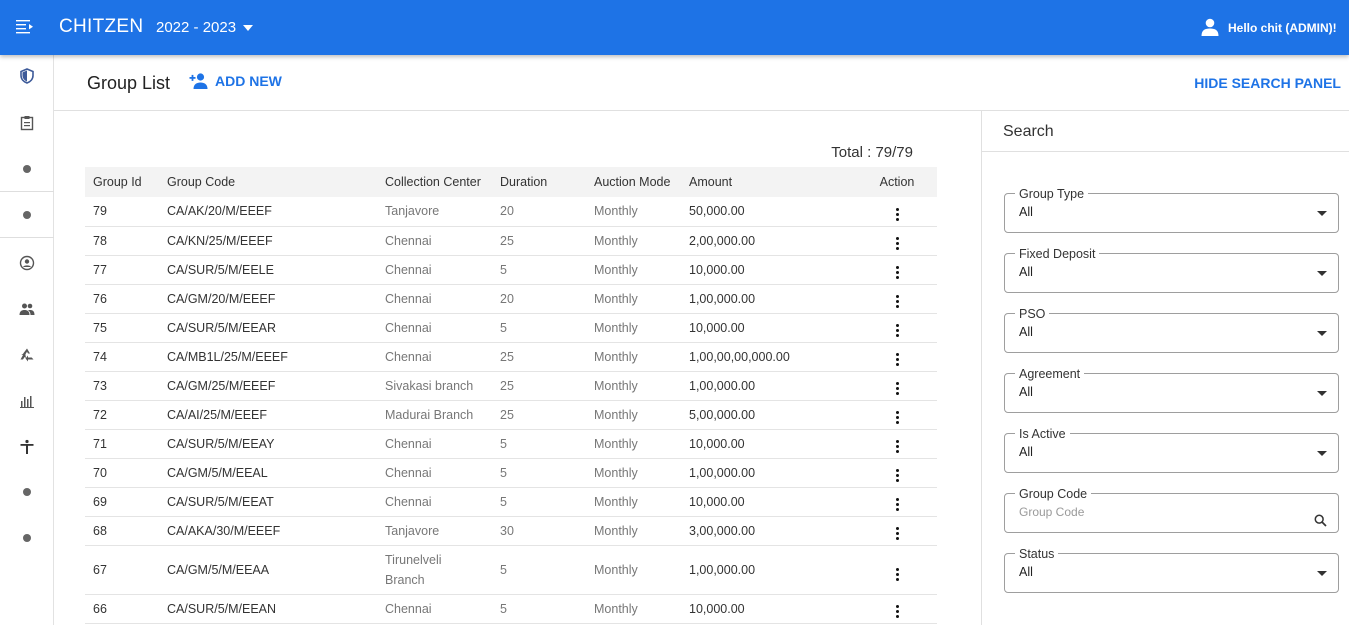  Describe the element at coordinates (434, 182) in the screenshot. I see `column-header-collection-center: Collection Center` at that location.